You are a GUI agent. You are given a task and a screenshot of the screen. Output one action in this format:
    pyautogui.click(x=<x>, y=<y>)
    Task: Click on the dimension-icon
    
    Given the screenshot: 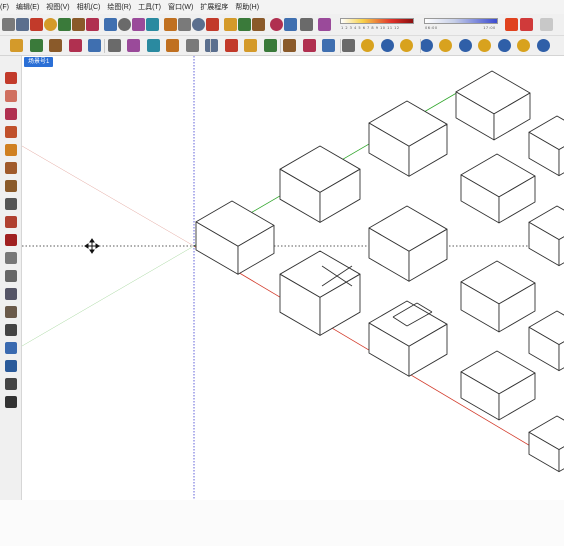 What is the action you would take?
    pyautogui.click(x=11, y=294)
    